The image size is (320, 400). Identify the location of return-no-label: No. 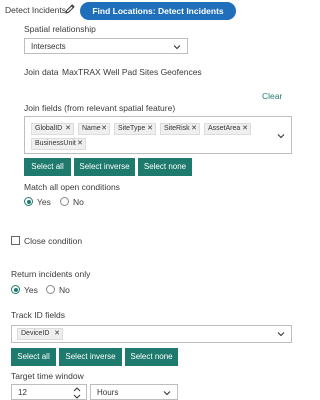
(64, 290).